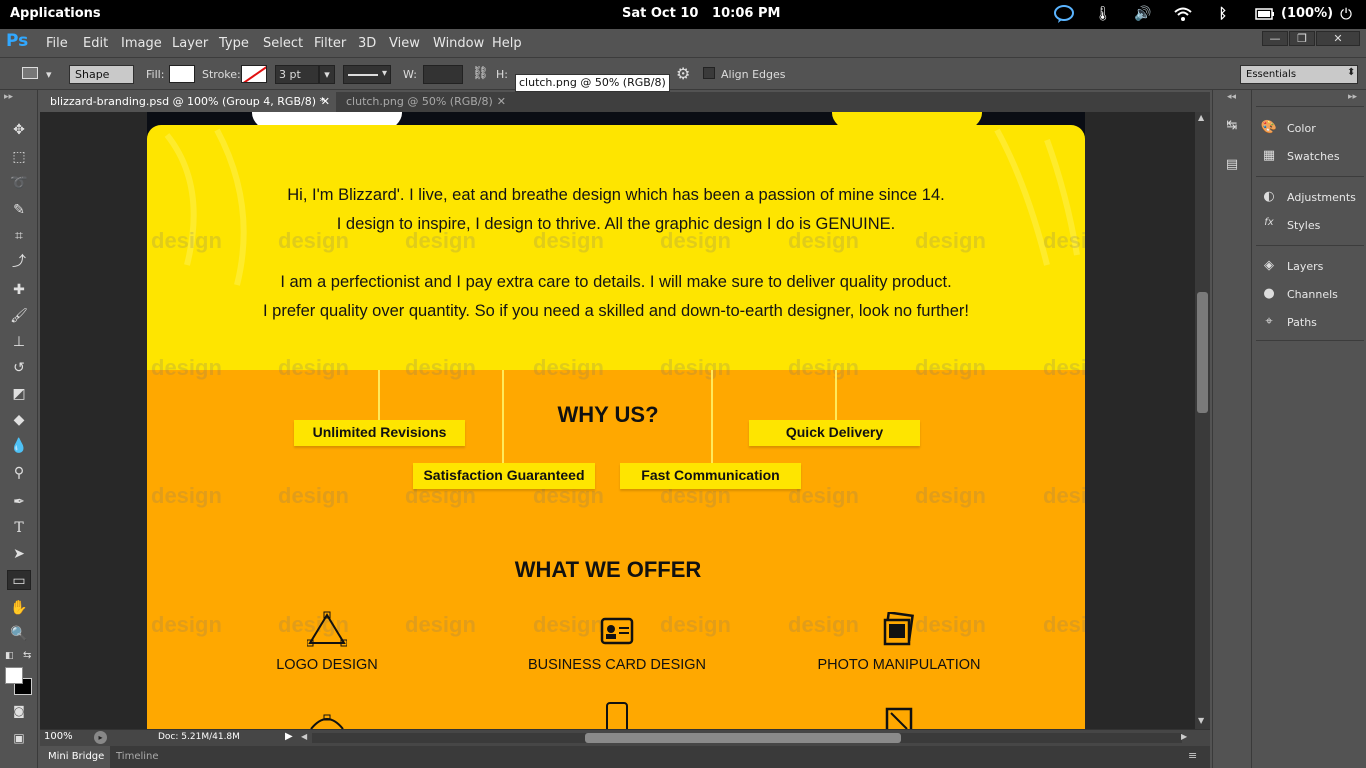 This screenshot has height=768, width=1366. I want to click on history-panel-icon: ↹, so click(1232, 127).